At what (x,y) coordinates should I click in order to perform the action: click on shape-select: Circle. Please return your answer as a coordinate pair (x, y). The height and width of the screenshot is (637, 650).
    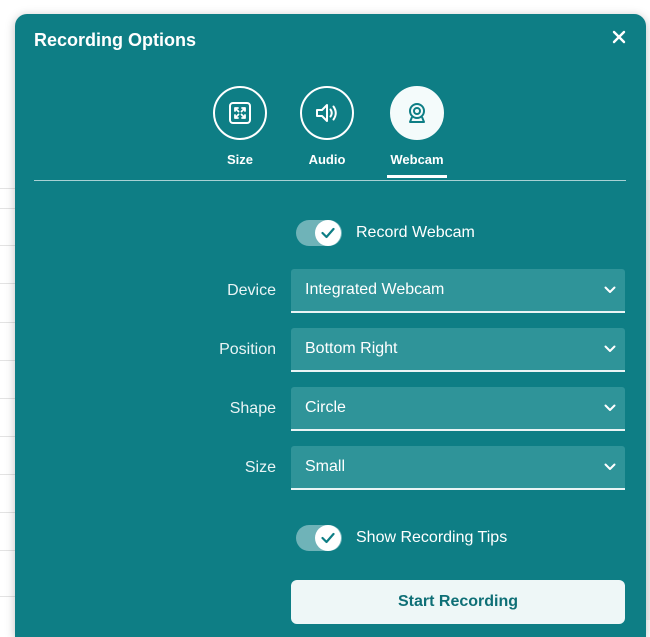
    Looking at the image, I should click on (458, 409).